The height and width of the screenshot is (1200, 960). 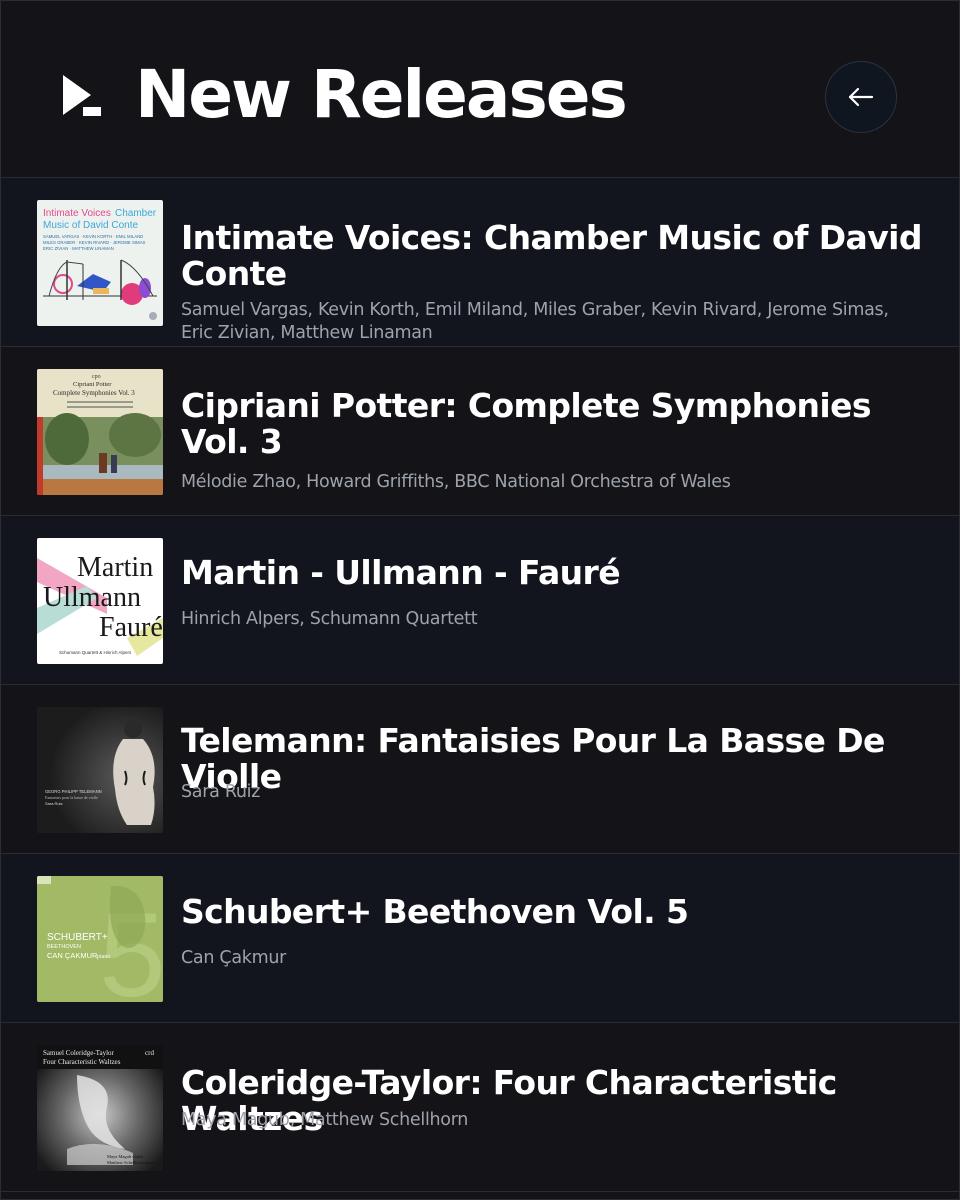 What do you see at coordinates (79, 1053) in the screenshot?
I see `svg-text: Samuel Coleridge-Taylor` at bounding box center [79, 1053].